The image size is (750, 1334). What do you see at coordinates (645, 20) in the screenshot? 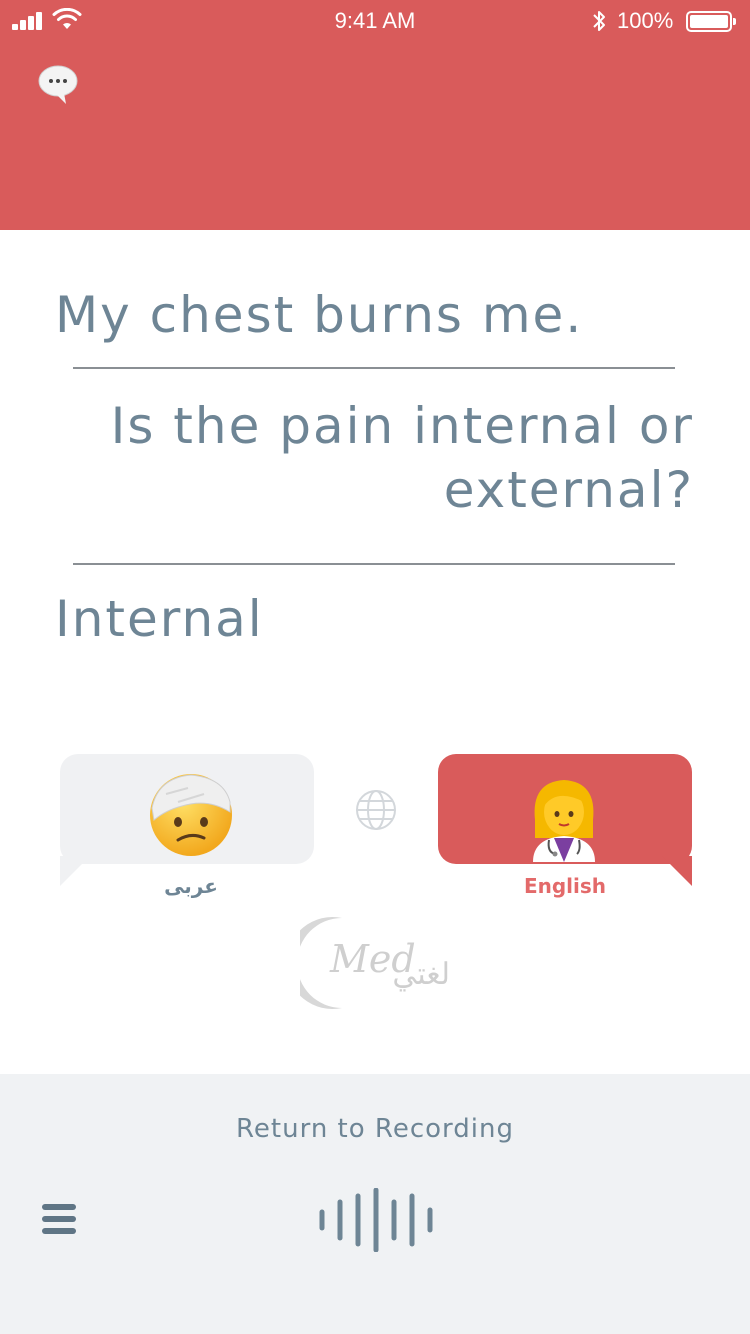
I see `battery-percent: 100%` at bounding box center [645, 20].